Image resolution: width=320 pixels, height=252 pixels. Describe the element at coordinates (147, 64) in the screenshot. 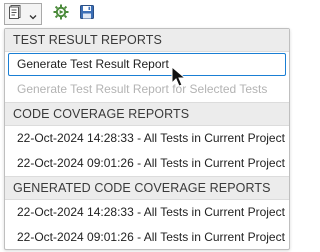

I see `menu-item-generate-test-result-report: Generate Test Result Report` at that location.